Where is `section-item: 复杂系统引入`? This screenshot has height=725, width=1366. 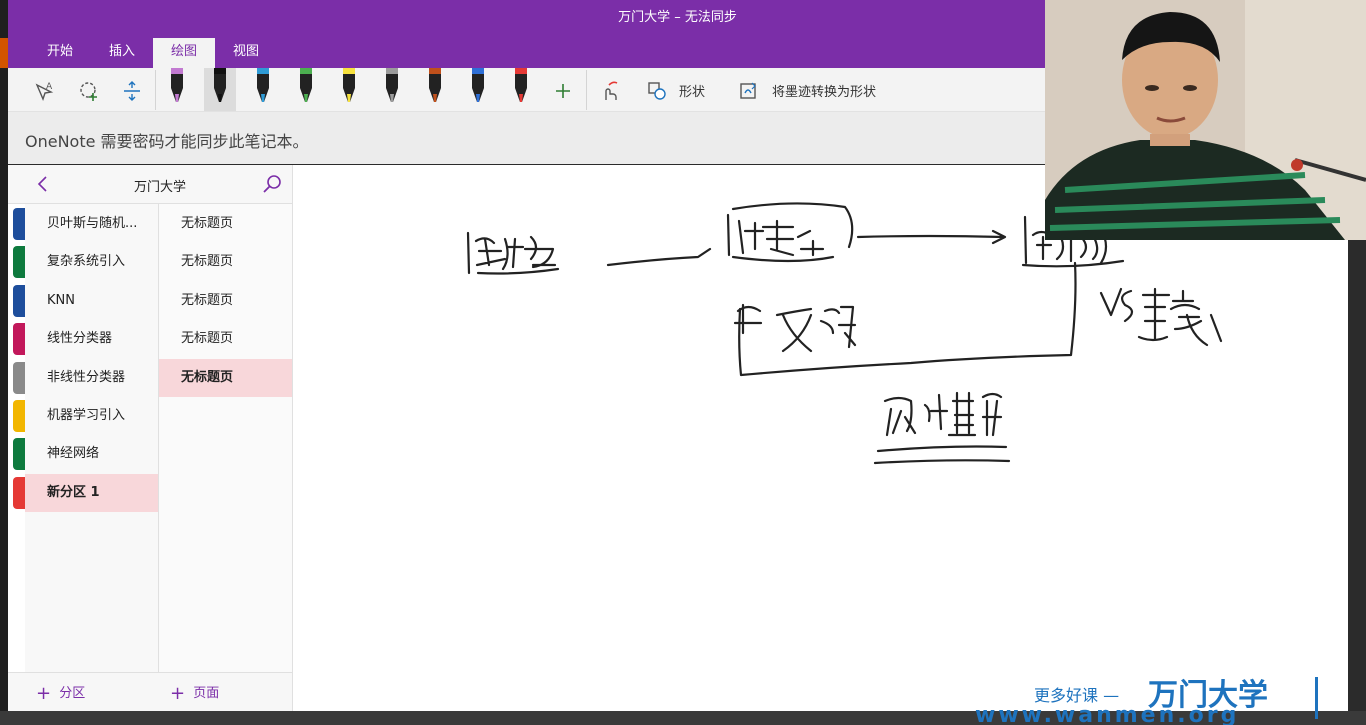 section-item: 复杂系统引入 is located at coordinates (91, 262).